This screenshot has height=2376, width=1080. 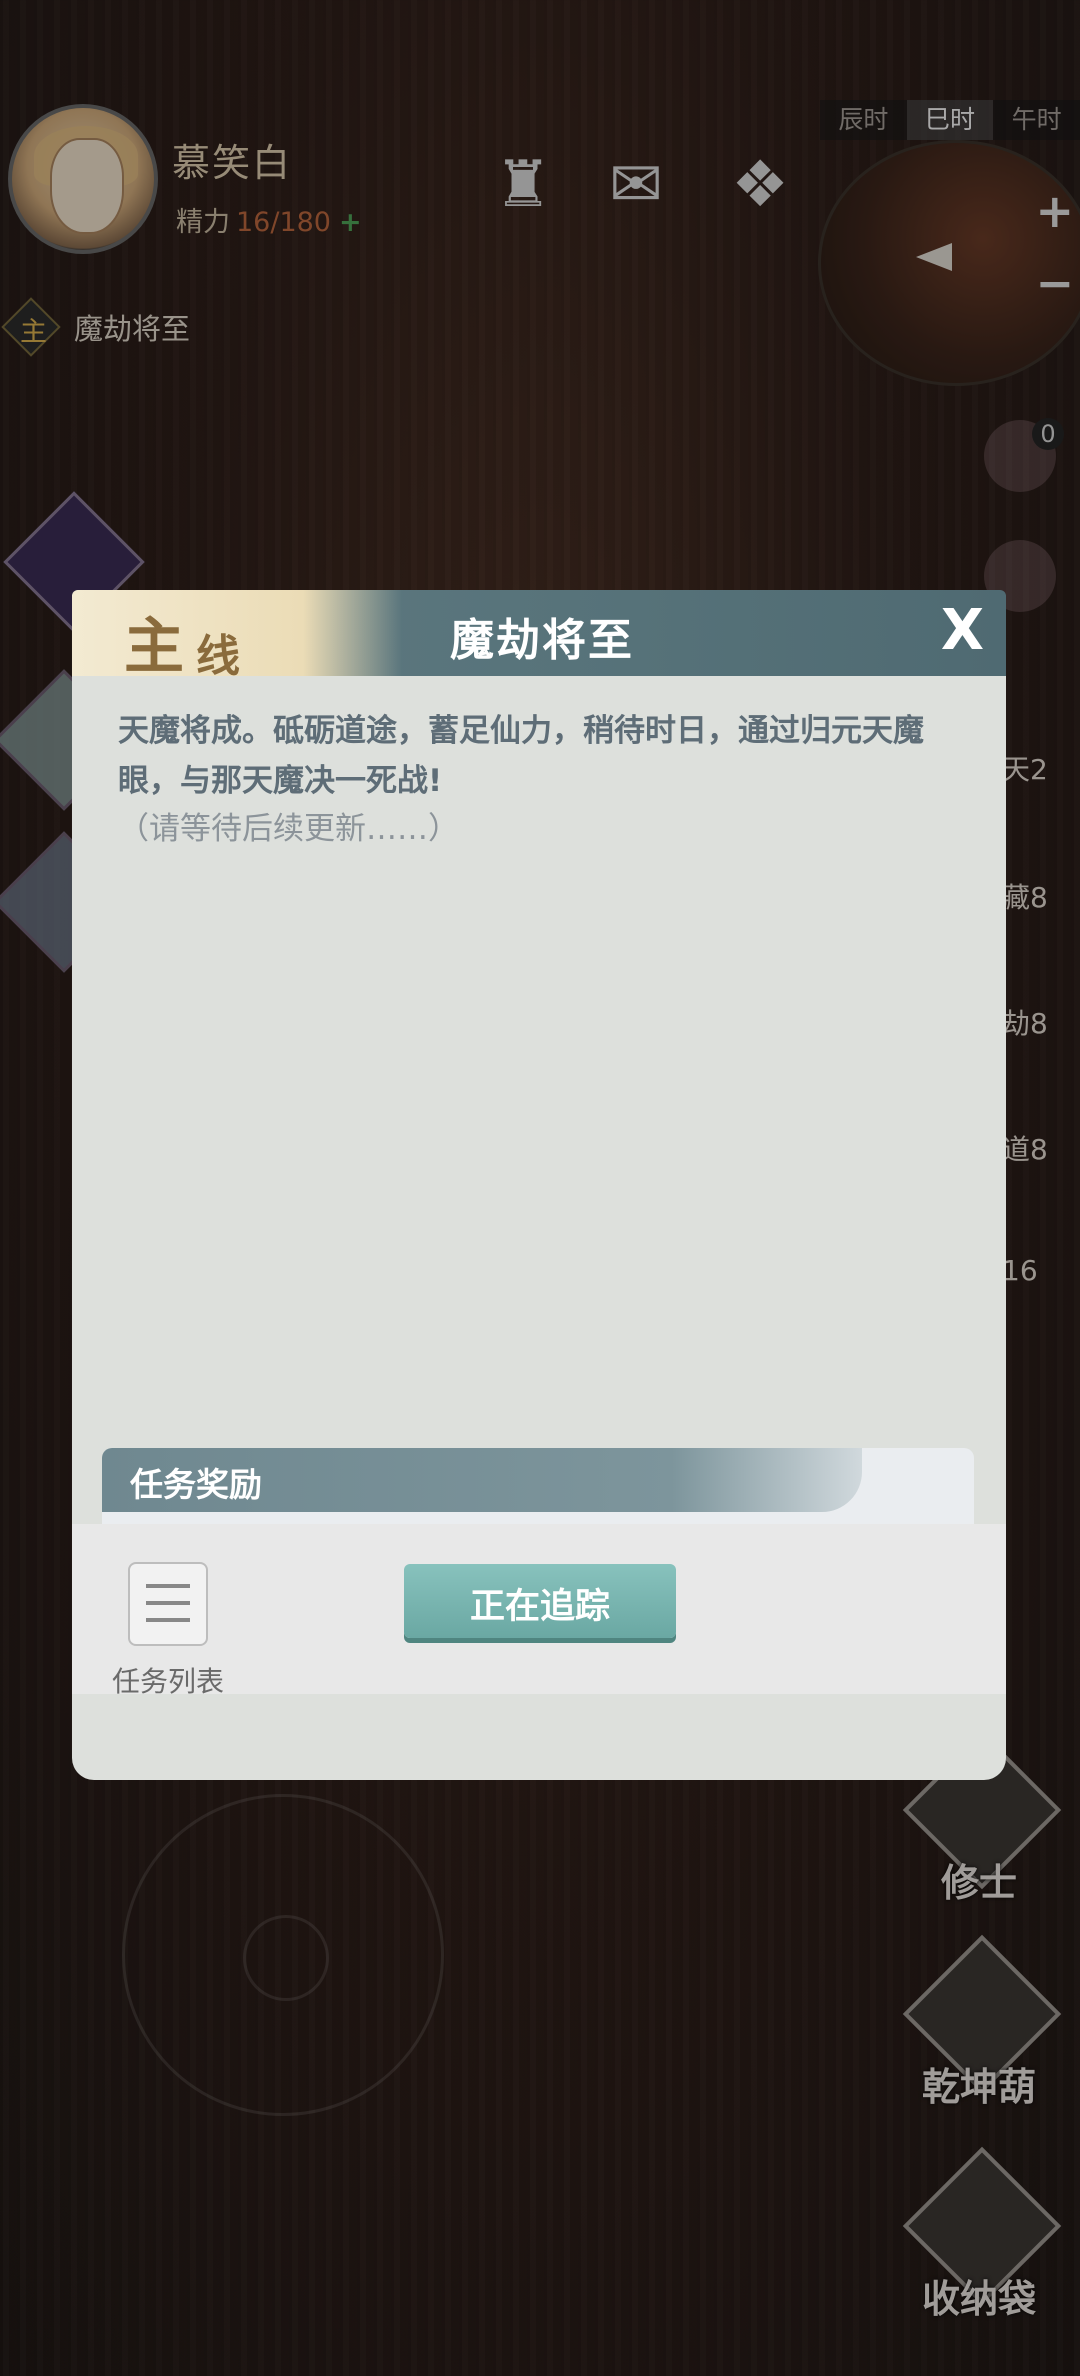 What do you see at coordinates (196, 1484) in the screenshot?
I see `rewards-title: 任务奖励` at bounding box center [196, 1484].